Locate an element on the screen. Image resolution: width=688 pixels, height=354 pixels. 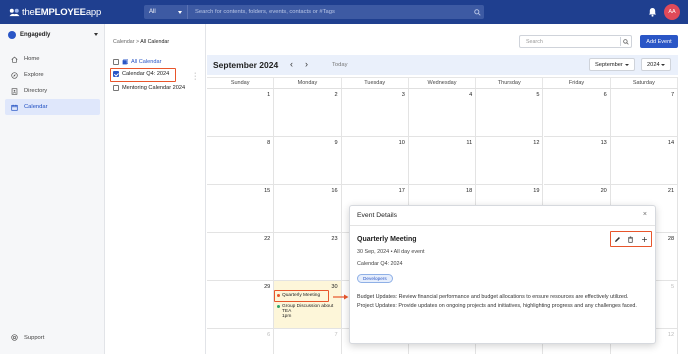
add-event-button: Add Event is located at coordinates (659, 41).